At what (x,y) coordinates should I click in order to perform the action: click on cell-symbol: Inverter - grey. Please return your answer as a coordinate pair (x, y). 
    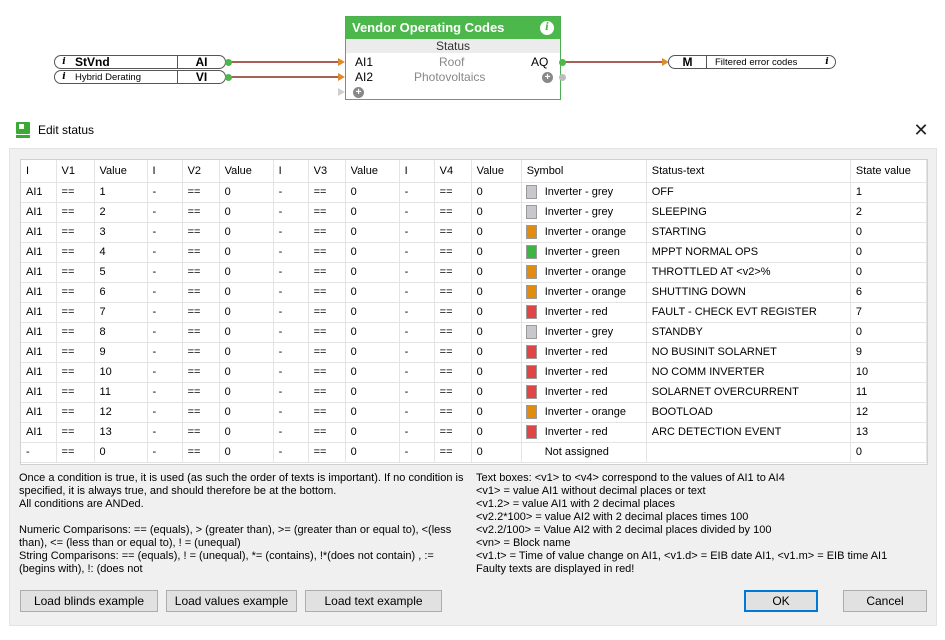
    Looking at the image, I should click on (584, 332).